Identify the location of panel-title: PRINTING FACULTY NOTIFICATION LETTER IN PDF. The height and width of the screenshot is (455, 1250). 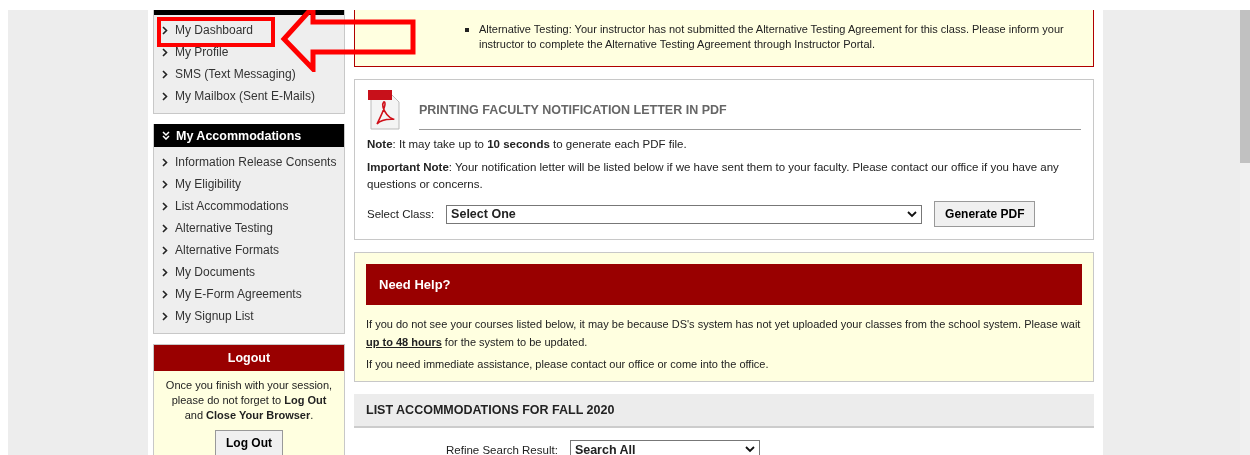
(750, 109).